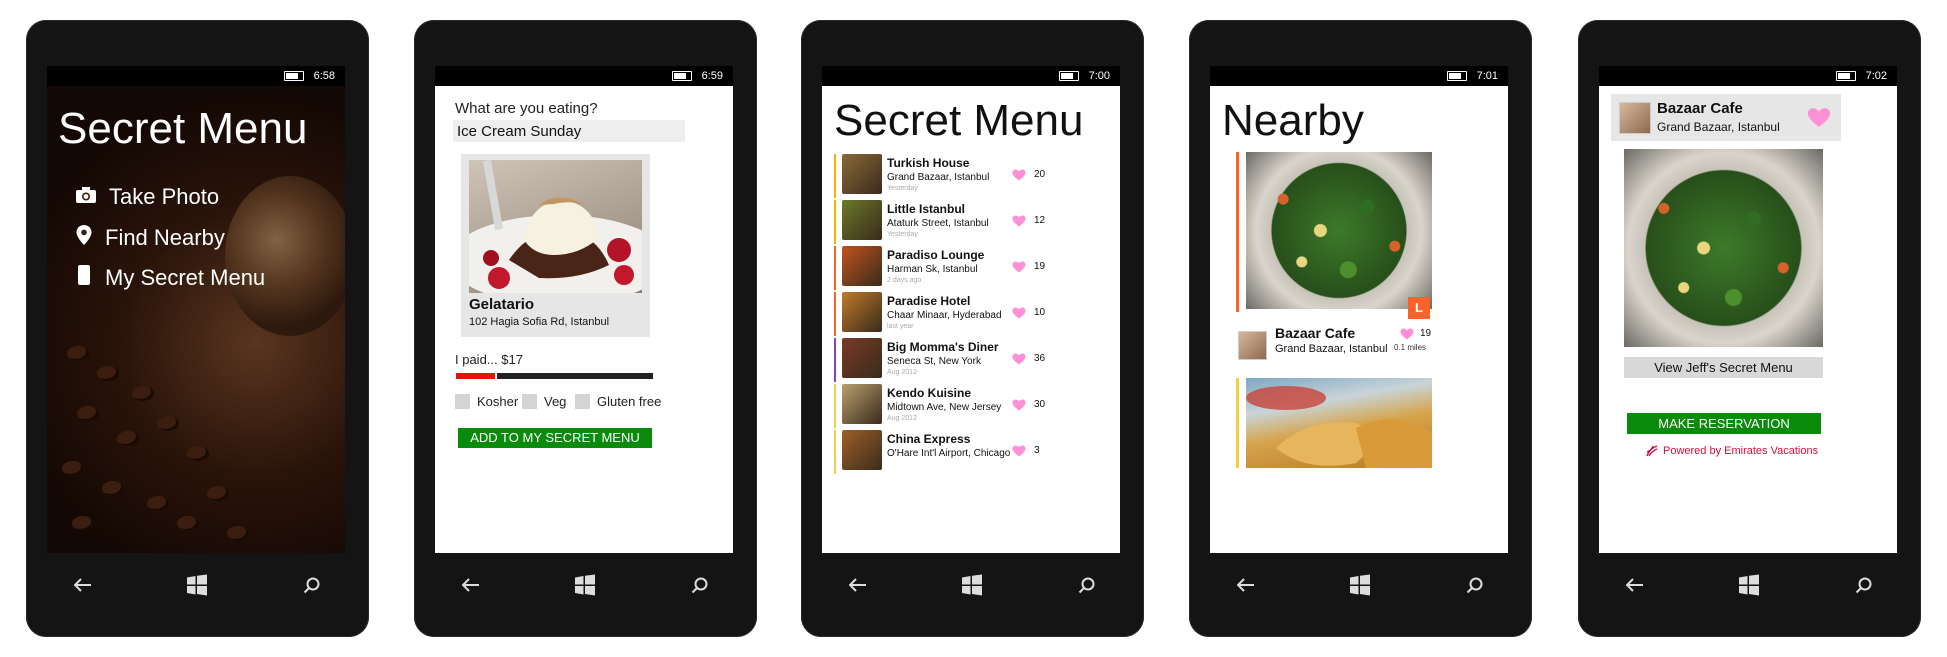 The width and height of the screenshot is (1947, 657). What do you see at coordinates (84, 278) in the screenshot?
I see `phone-icon` at bounding box center [84, 278].